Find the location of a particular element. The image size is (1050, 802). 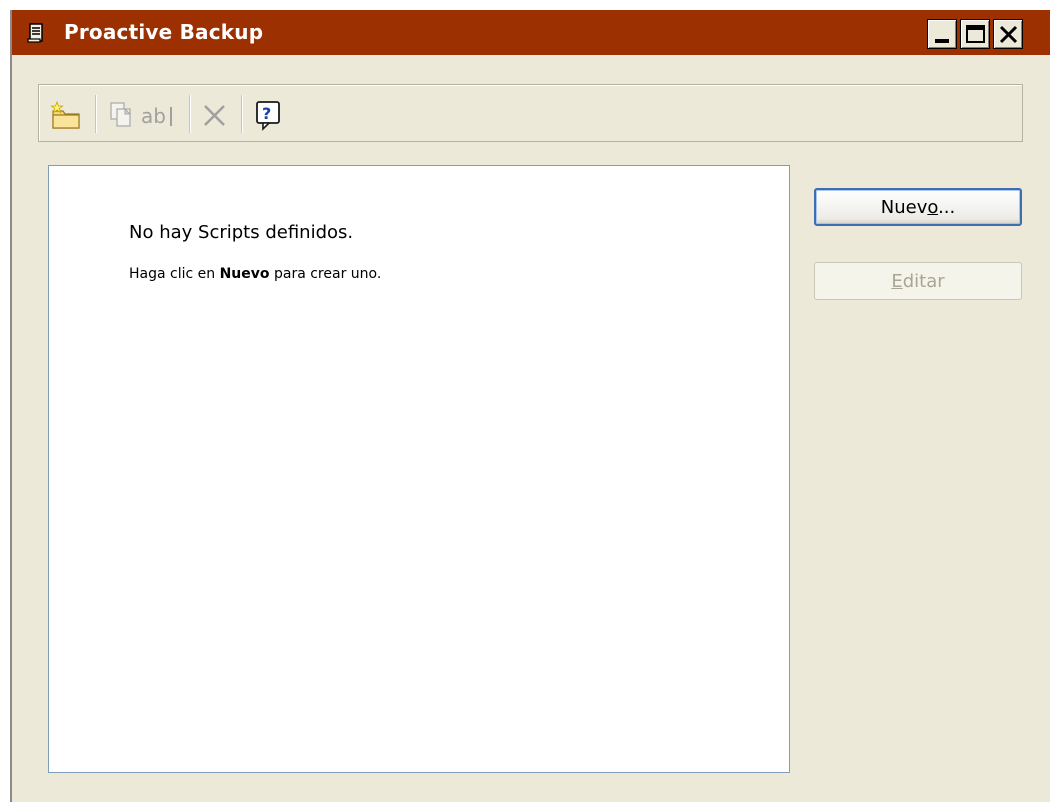

help-button: ? is located at coordinates (269, 115).